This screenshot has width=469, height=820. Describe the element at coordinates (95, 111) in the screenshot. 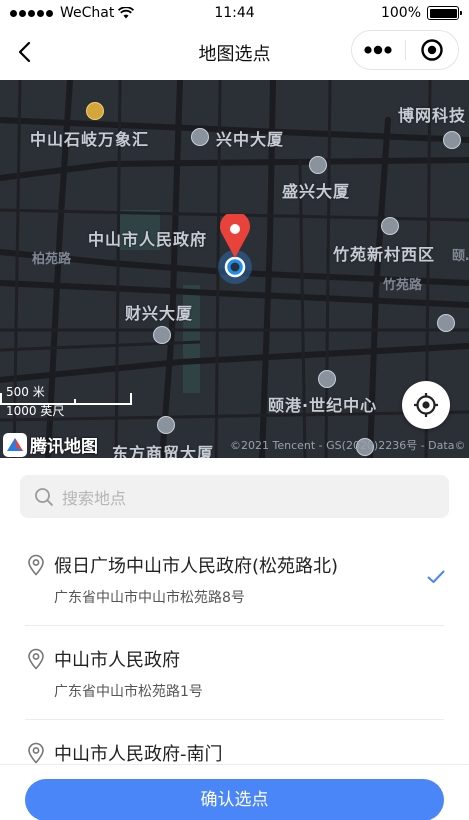

I see `poi-marker-icon` at that location.